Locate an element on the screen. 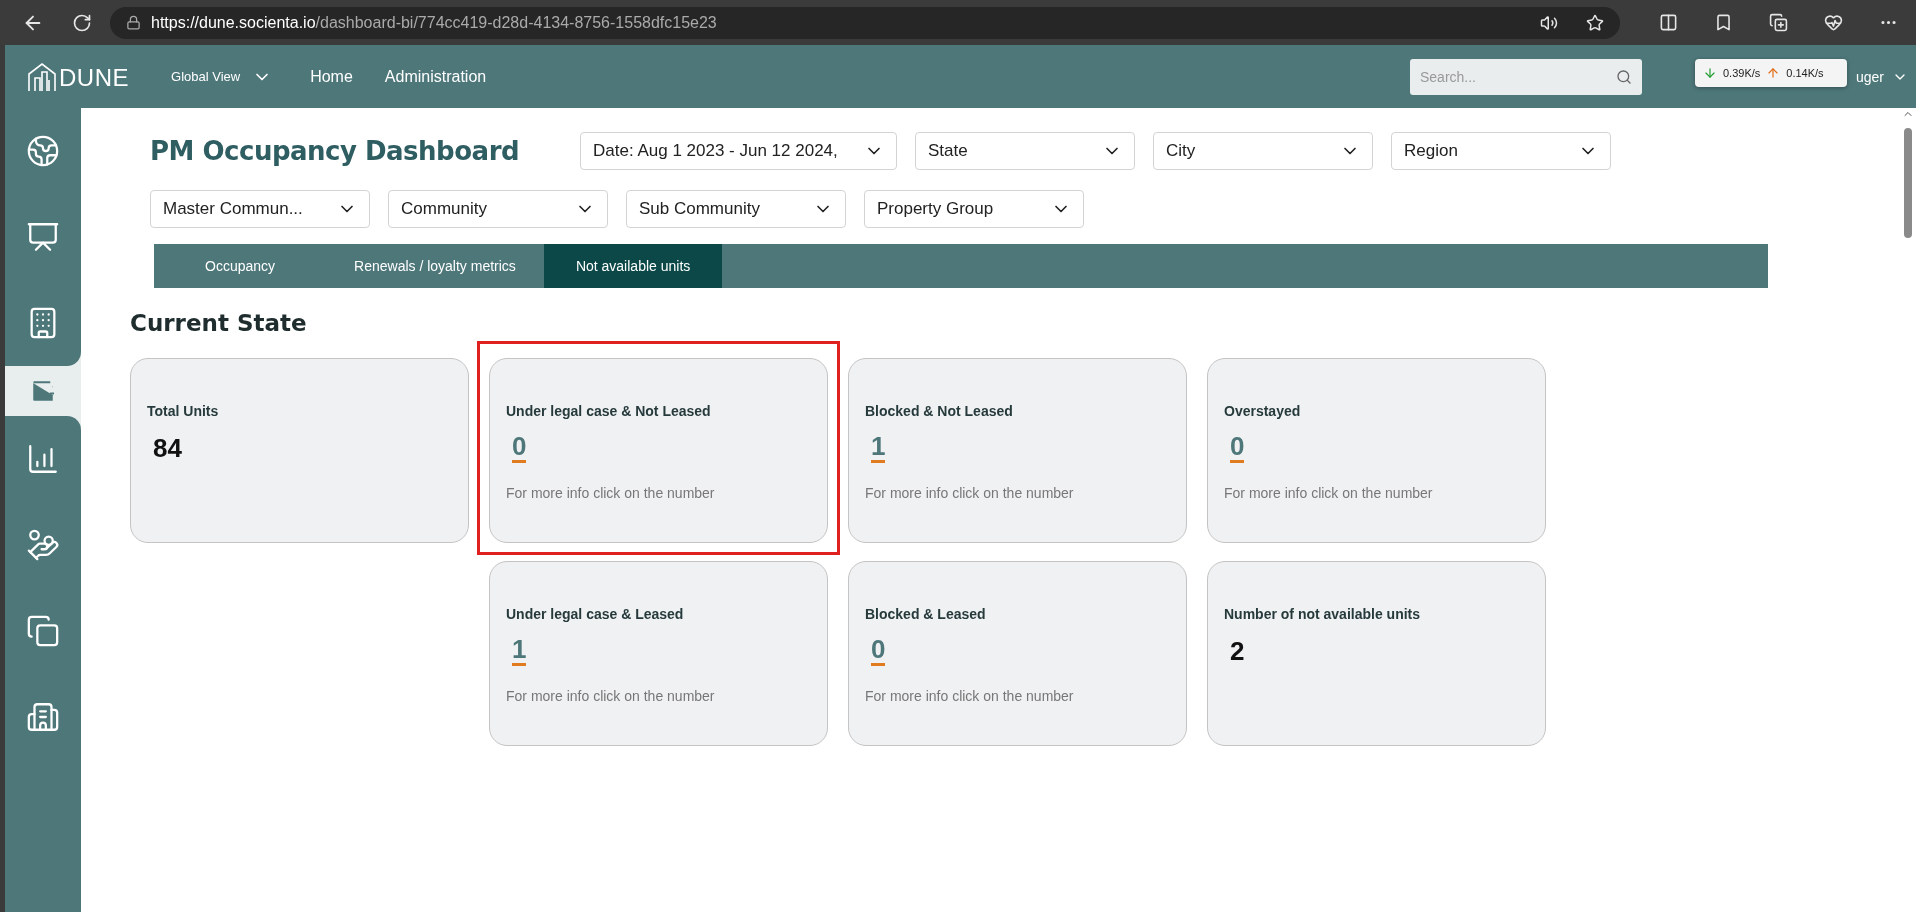 This screenshot has width=1916, height=912. nav-link: Administration is located at coordinates (435, 76).